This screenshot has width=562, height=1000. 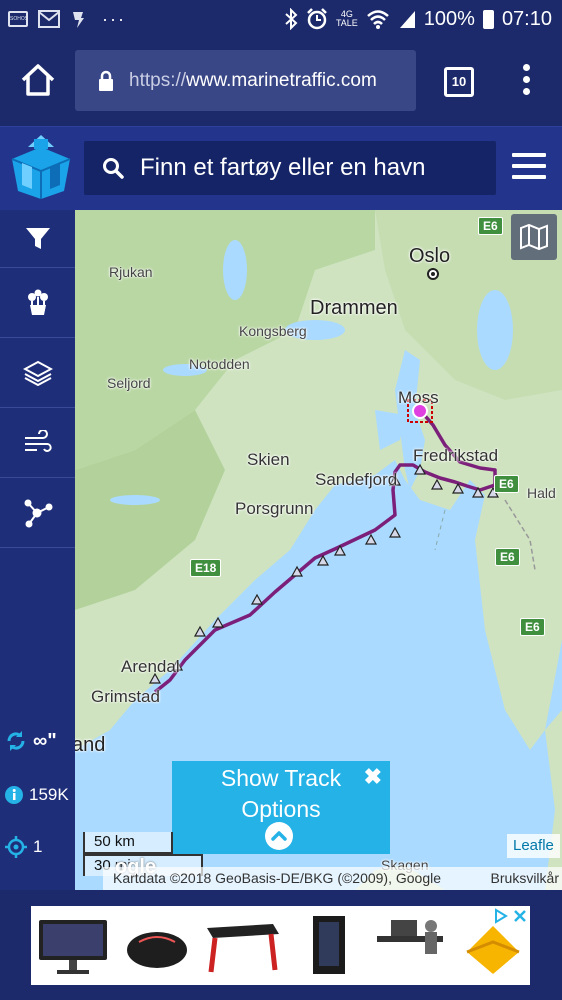 What do you see at coordinates (507, 557) in the screenshot?
I see `road-e6-lower: E6` at bounding box center [507, 557].